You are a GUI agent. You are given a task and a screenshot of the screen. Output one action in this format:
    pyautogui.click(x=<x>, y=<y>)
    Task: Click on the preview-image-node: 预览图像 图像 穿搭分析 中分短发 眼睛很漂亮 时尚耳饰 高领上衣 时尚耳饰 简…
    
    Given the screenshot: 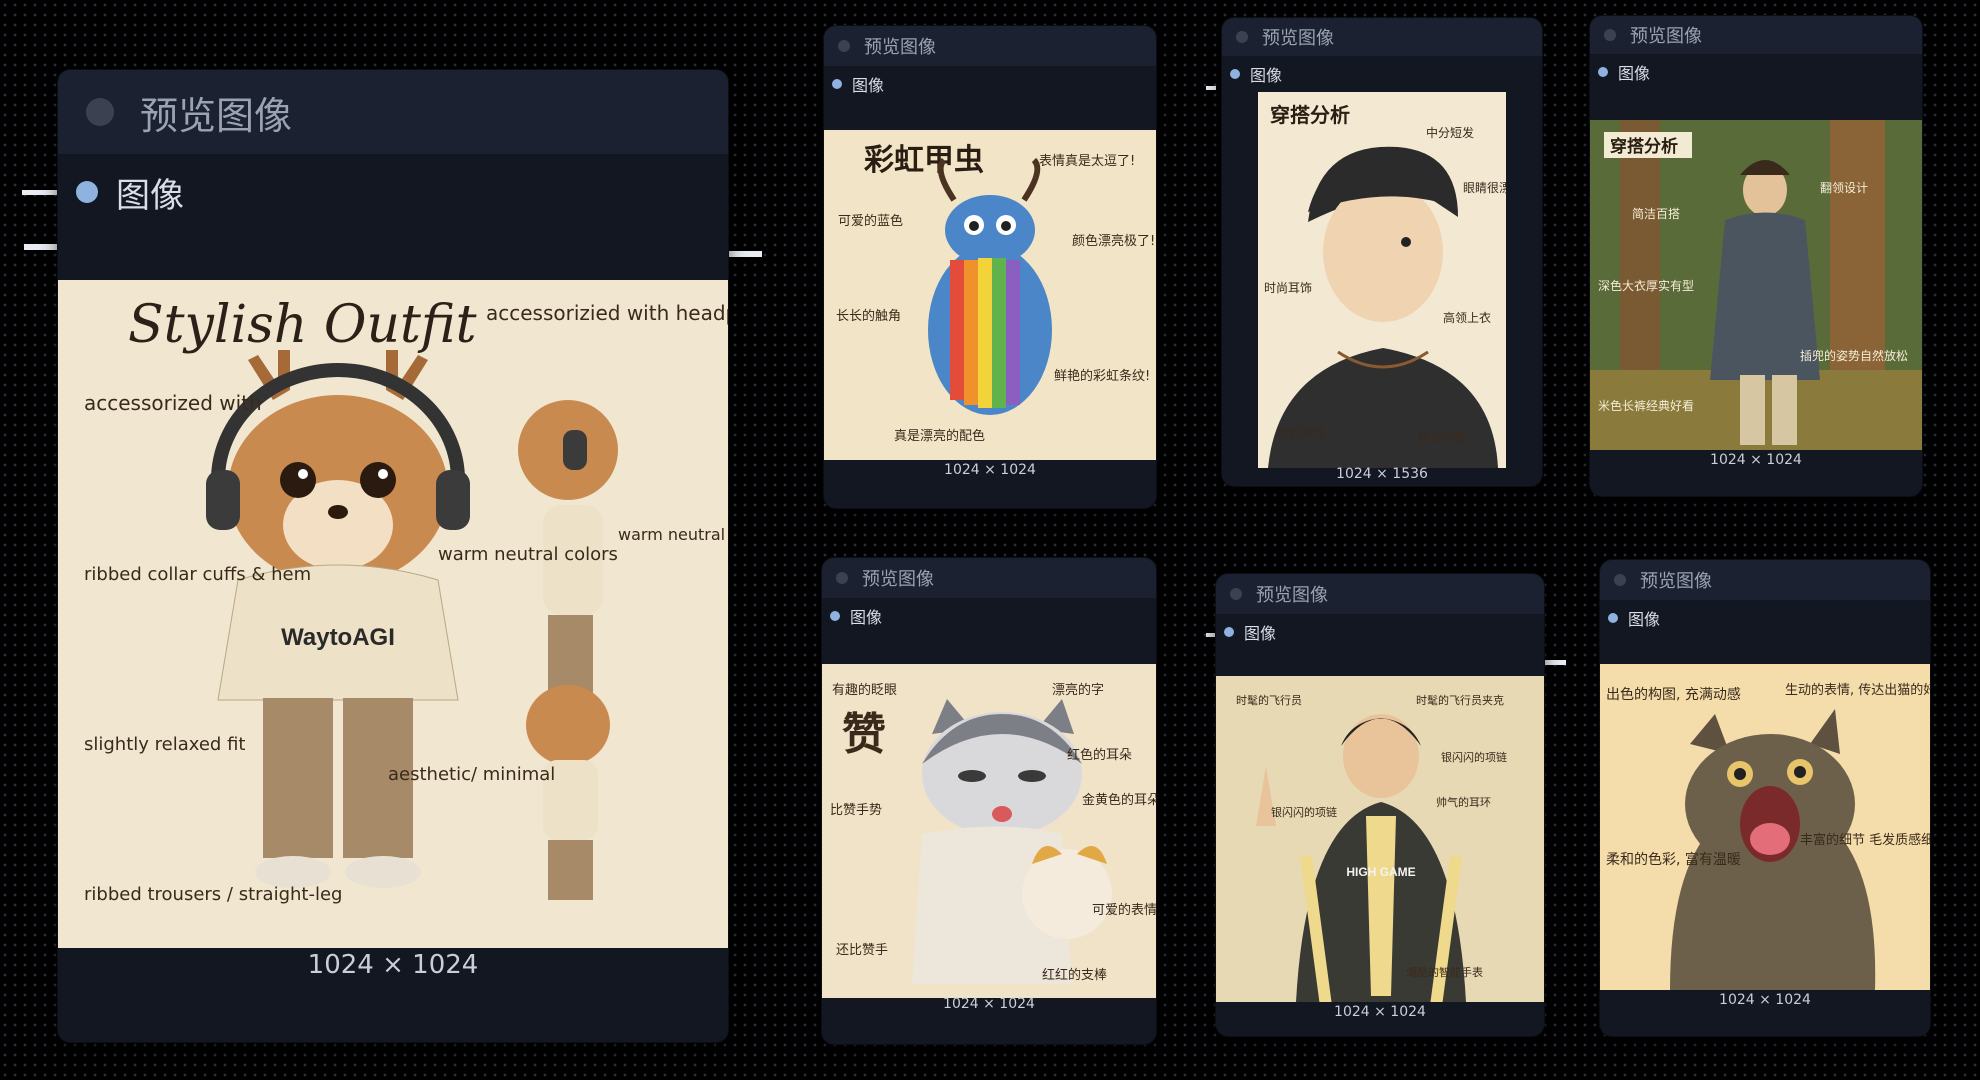 What is the action you would take?
    pyautogui.click(x=1382, y=252)
    